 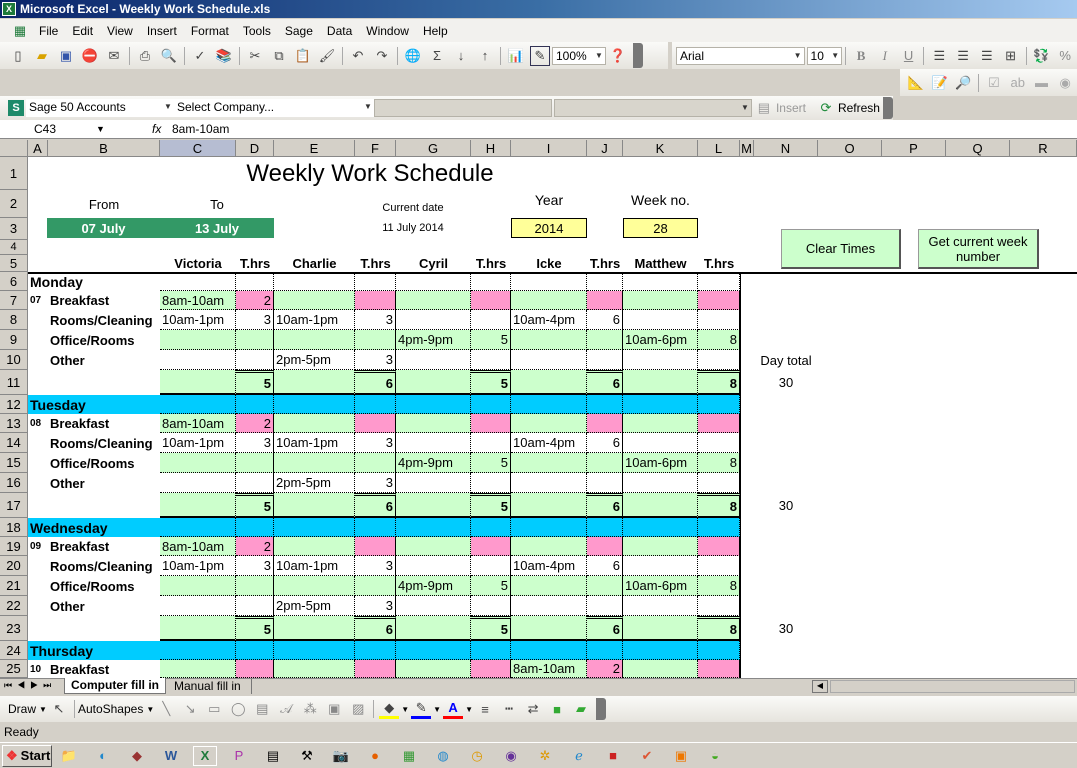 I want to click on menu-insert: Insert, so click(x=162, y=31).